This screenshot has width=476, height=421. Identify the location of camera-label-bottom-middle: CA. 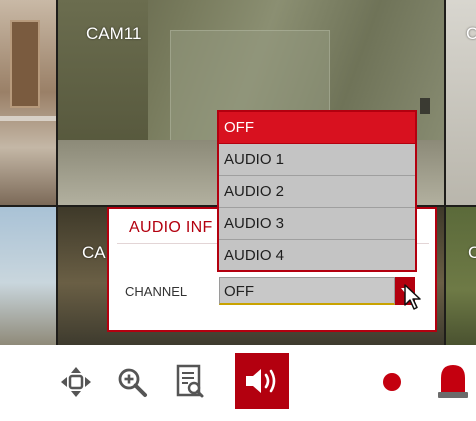
(94, 252).